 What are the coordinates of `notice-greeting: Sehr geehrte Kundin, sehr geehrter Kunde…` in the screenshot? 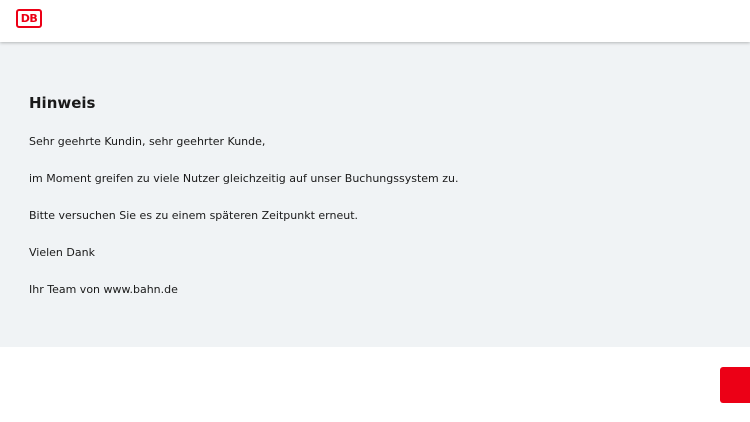 It's located at (147, 141).